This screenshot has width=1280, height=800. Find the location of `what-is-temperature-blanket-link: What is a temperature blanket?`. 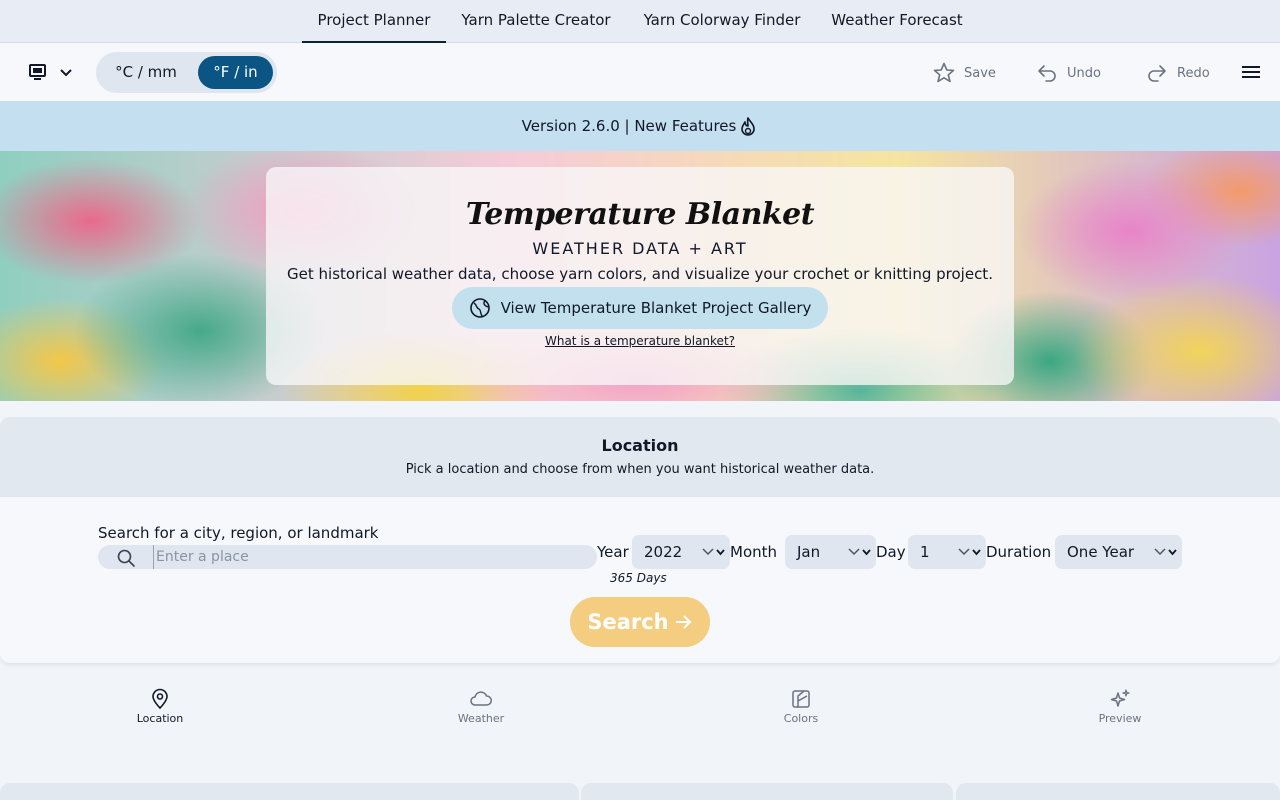

what-is-temperature-blanket-link: What is a temperature blanket? is located at coordinates (640, 341).